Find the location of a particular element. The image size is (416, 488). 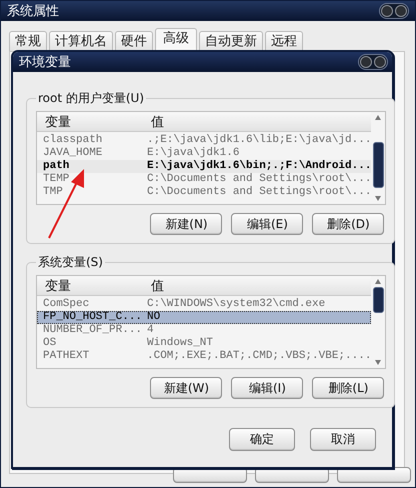

variable-value: 4 is located at coordinates (150, 330).